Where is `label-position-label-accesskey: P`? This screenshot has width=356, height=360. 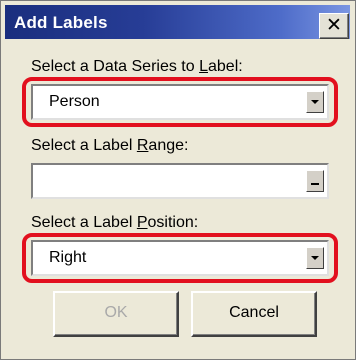 label-position-label-accesskey: P is located at coordinates (142, 222).